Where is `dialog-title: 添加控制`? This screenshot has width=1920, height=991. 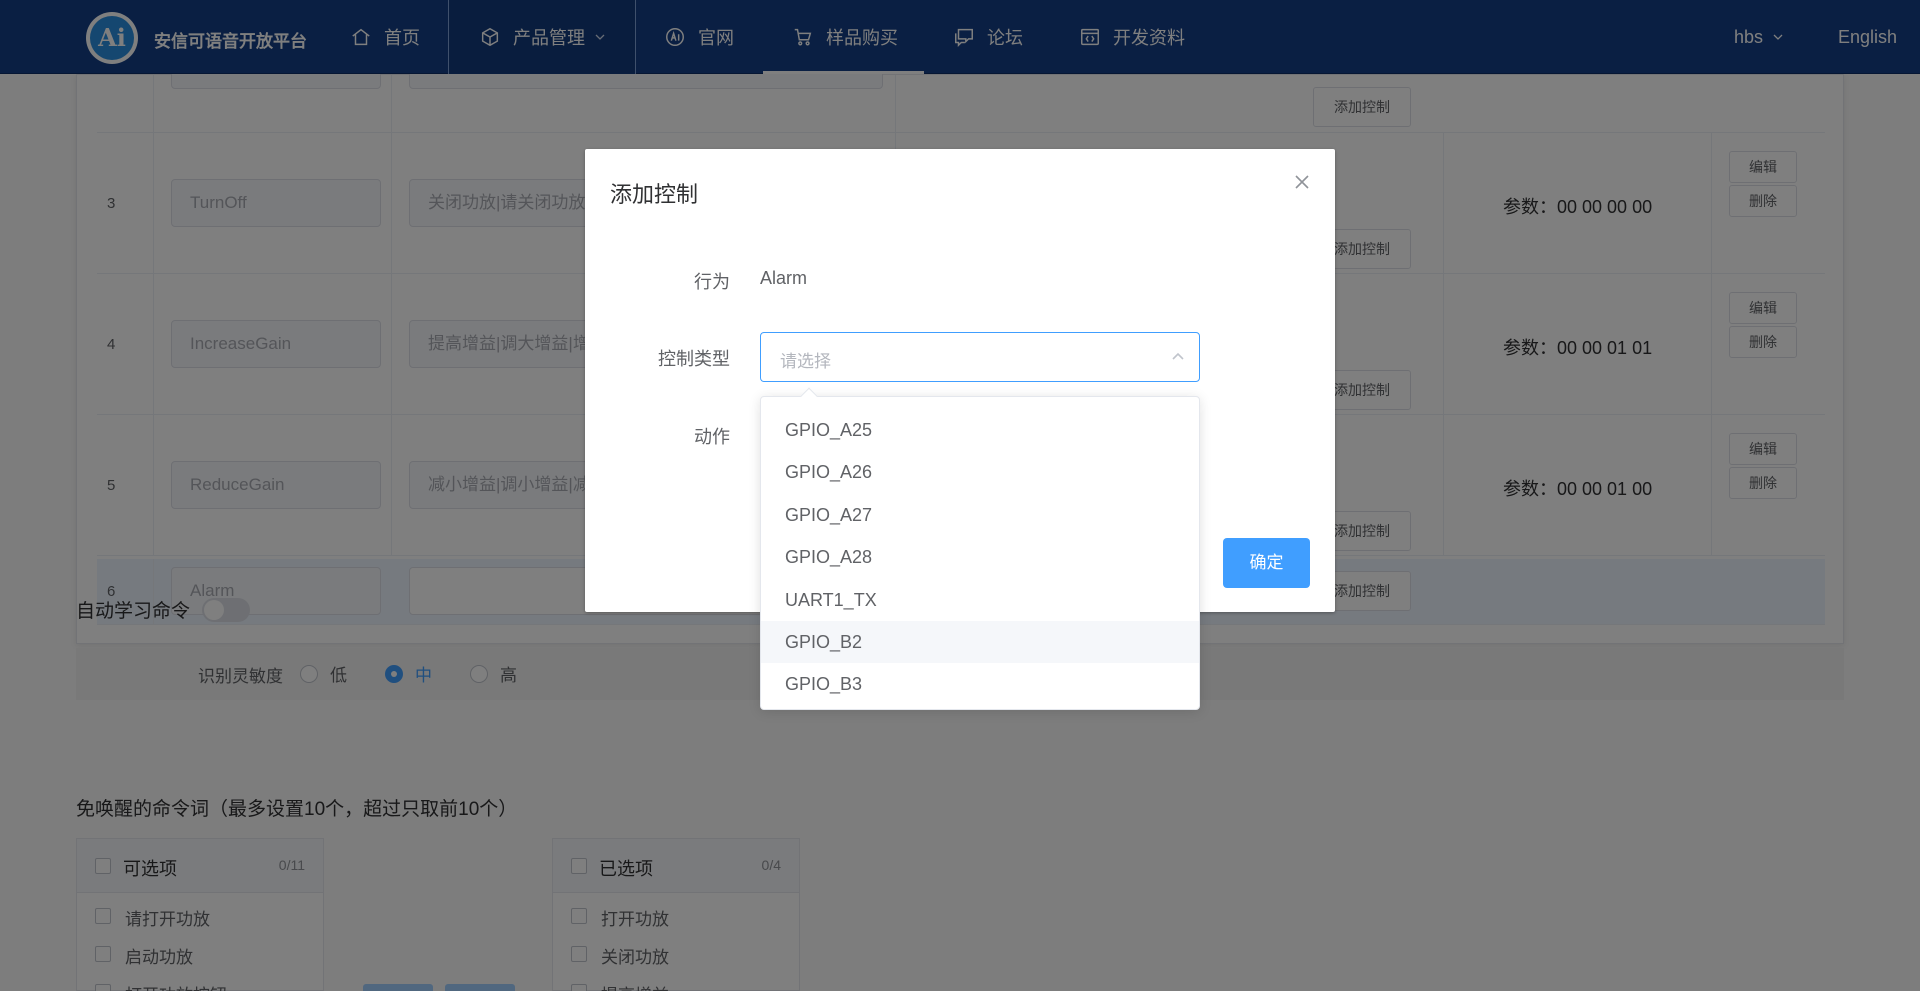
dialog-title: 添加控制 is located at coordinates (654, 194).